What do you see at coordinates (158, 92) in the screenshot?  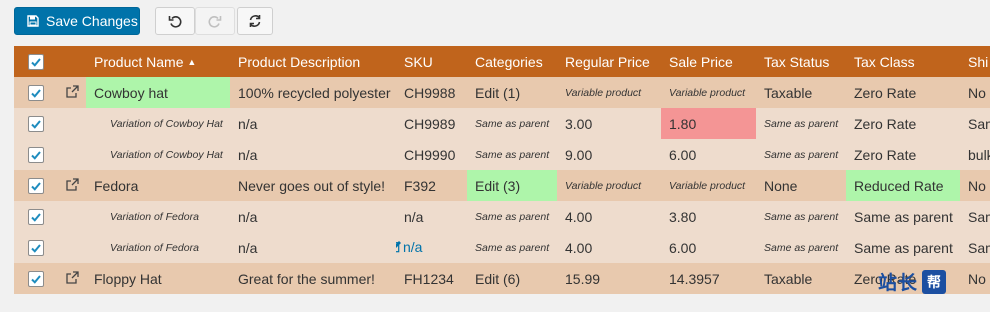 I see `cell-product-name: Cowboy hat` at bounding box center [158, 92].